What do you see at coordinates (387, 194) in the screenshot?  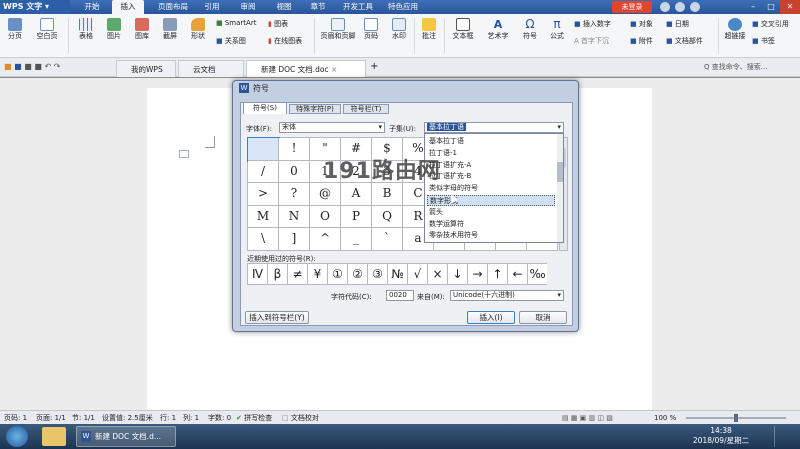 I see `symbol-cell: B` at bounding box center [387, 194].